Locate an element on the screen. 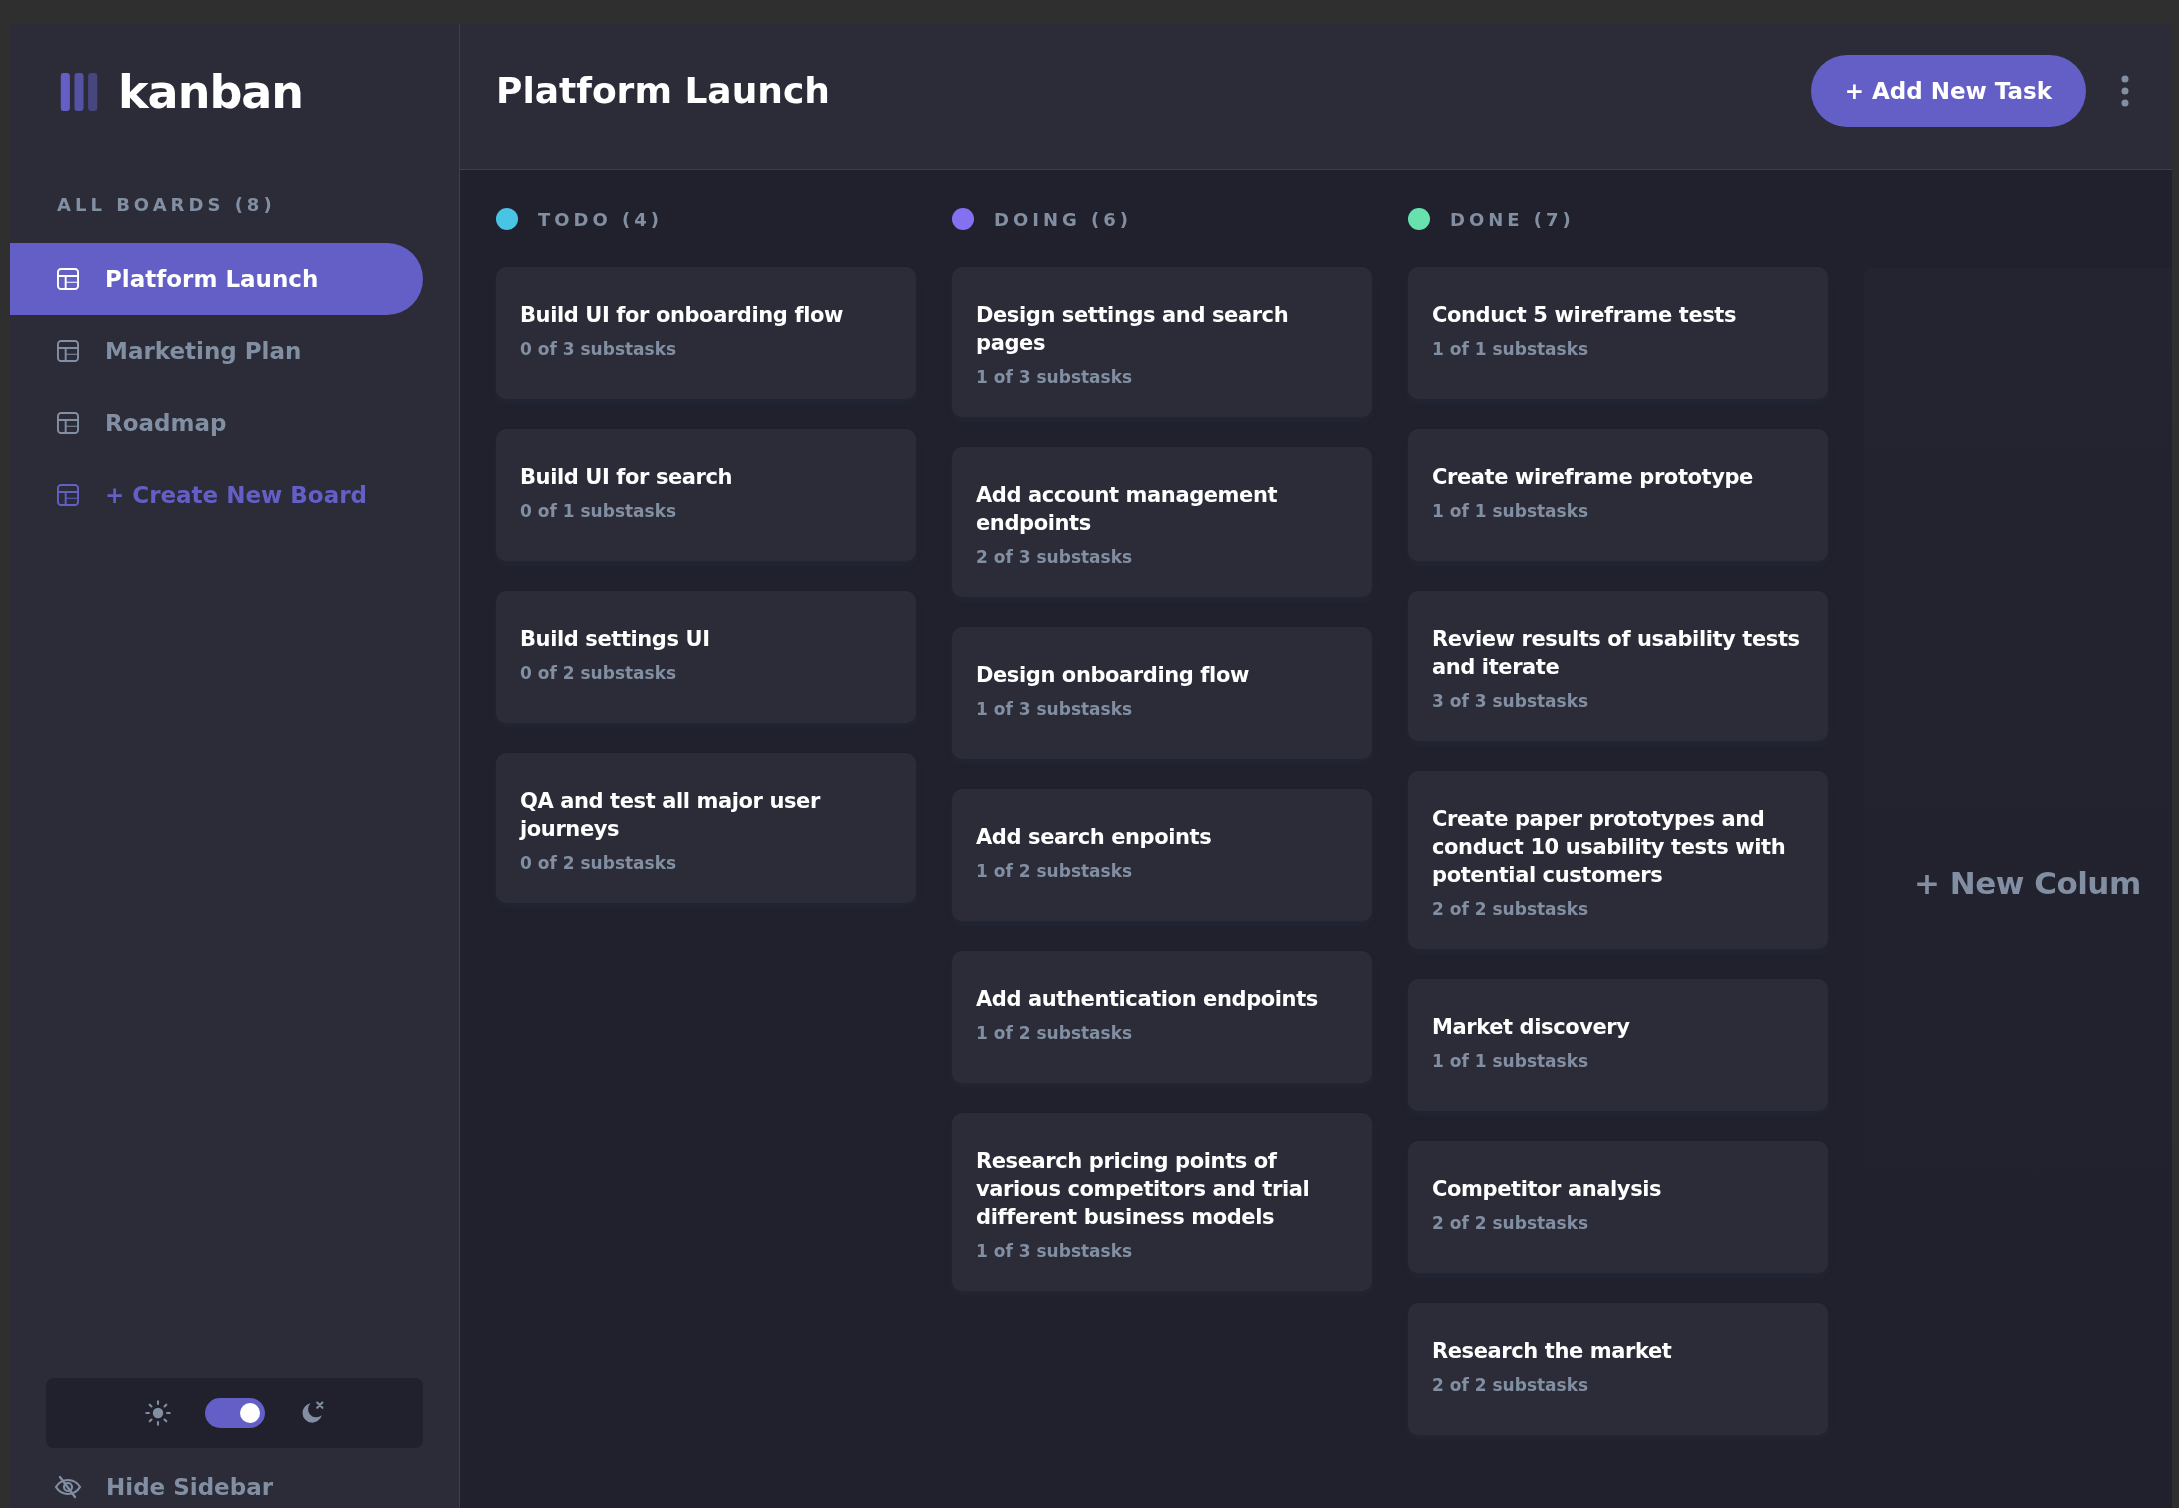 This screenshot has height=1508, width=2179. task-title: Conduct 5 wireframe tests is located at coordinates (1585, 315).